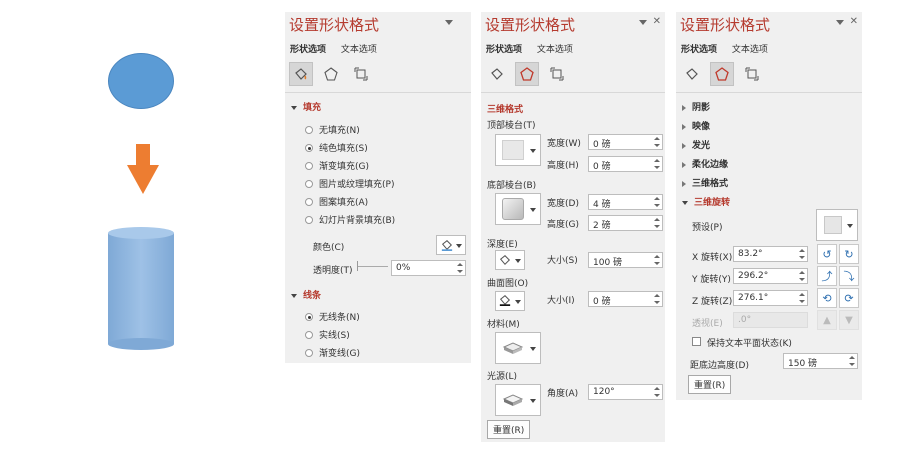 This screenshot has width=900, height=455. Describe the element at coordinates (332, 352) in the screenshot. I see `radio-gradient-line: 渐变线(G)` at that location.